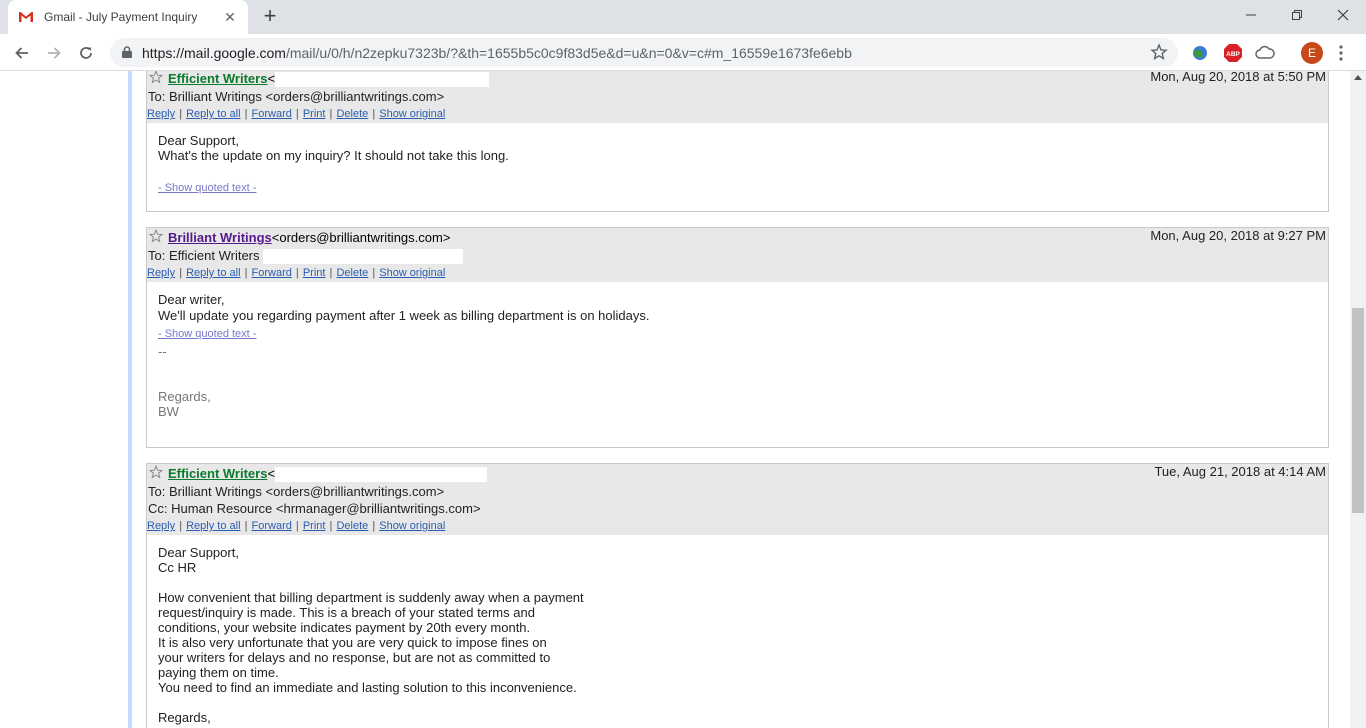 This screenshot has width=1366, height=728. Describe the element at coordinates (361, 237) in the screenshot. I see `sender-email: <orders@brilliantwritings.com>` at that location.